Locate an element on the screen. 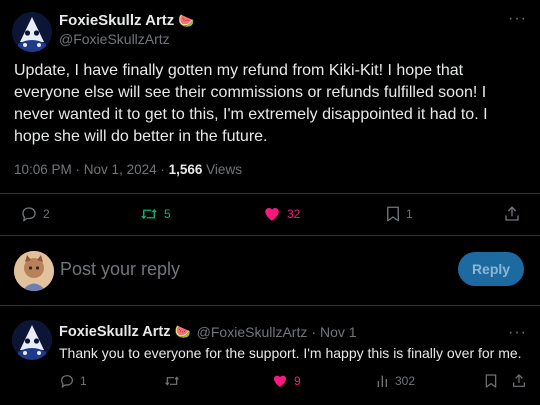 This screenshot has width=540, height=405. reply-date: Nov 1 is located at coordinates (338, 332).